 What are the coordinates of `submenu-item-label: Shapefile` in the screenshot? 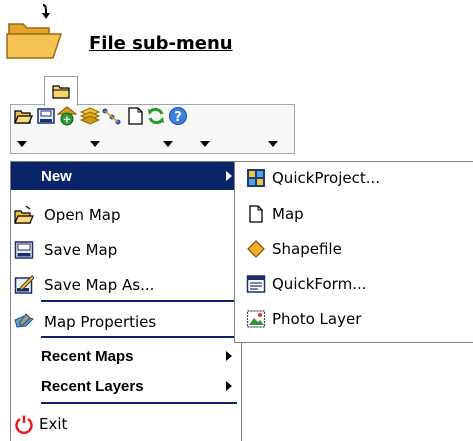 It's located at (307, 249).